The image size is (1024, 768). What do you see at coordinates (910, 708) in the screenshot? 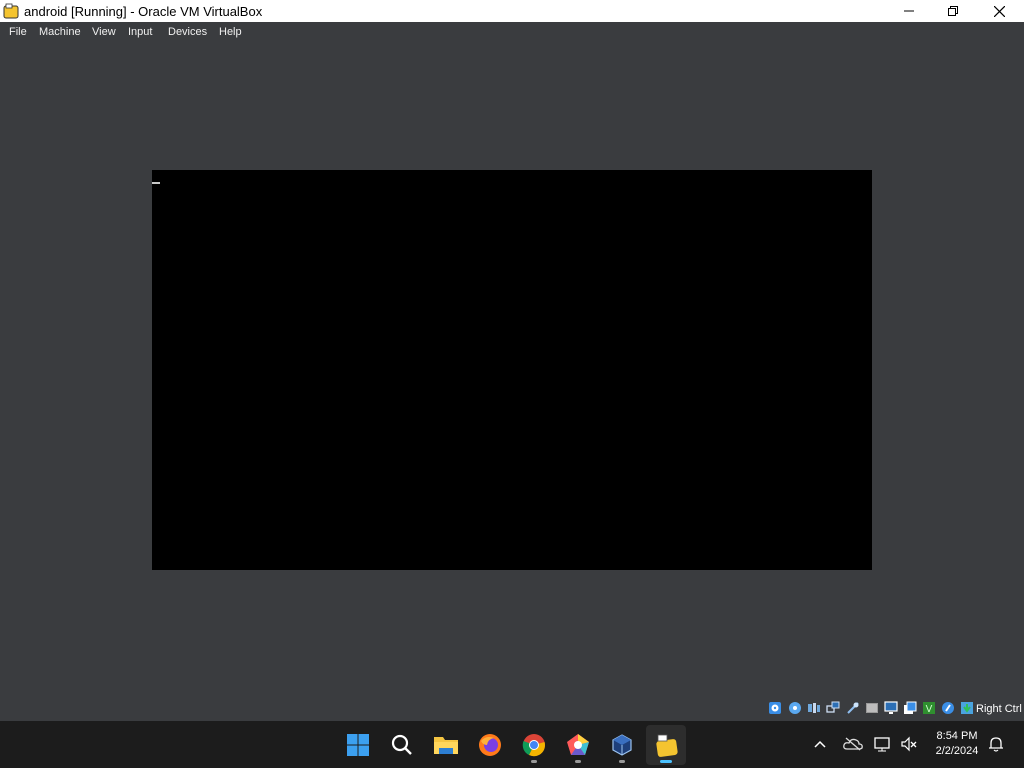
I see `video-capture-icon` at bounding box center [910, 708].